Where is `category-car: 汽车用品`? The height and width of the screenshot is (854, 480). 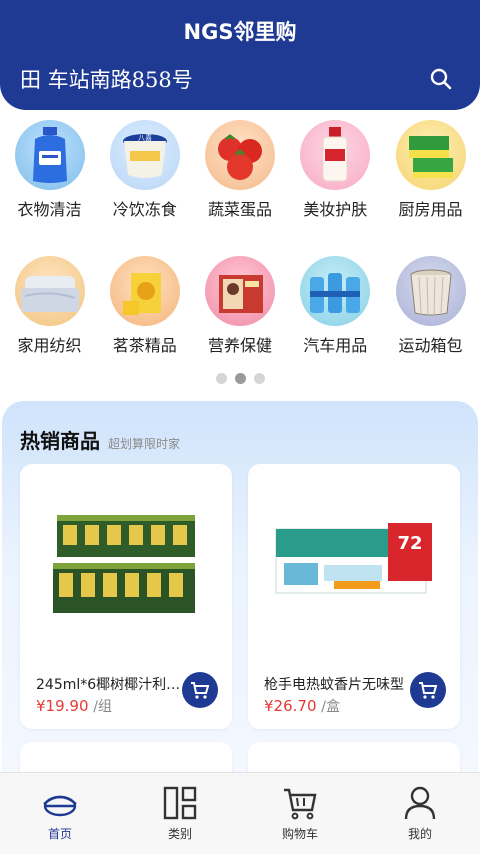 category-car: 汽车用品 is located at coordinates (335, 306).